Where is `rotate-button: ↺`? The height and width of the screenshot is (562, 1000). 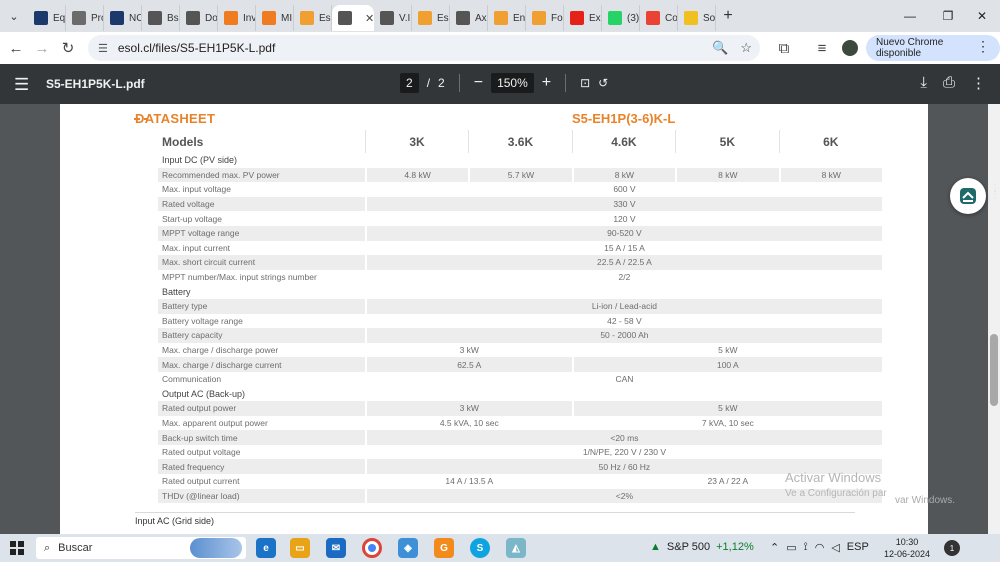 rotate-button: ↺ is located at coordinates (603, 83).